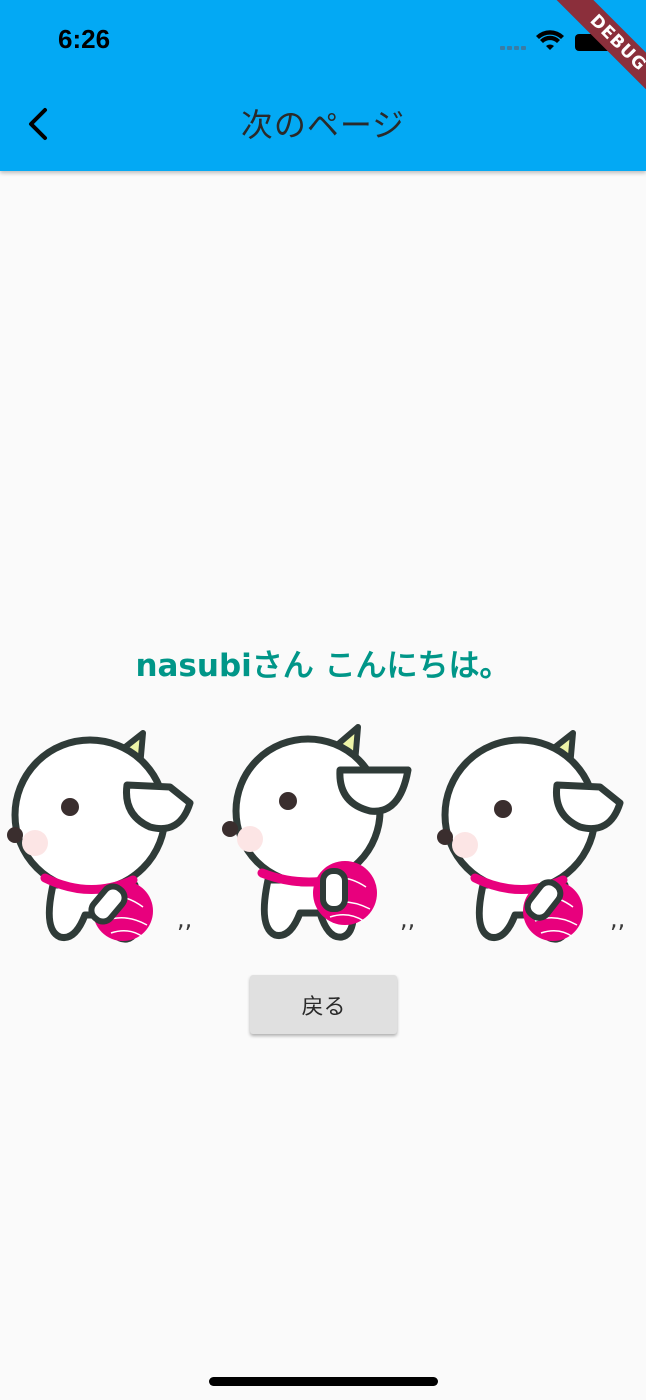 This screenshot has height=1400, width=646. I want to click on page-title: 次のページ, so click(323, 125).